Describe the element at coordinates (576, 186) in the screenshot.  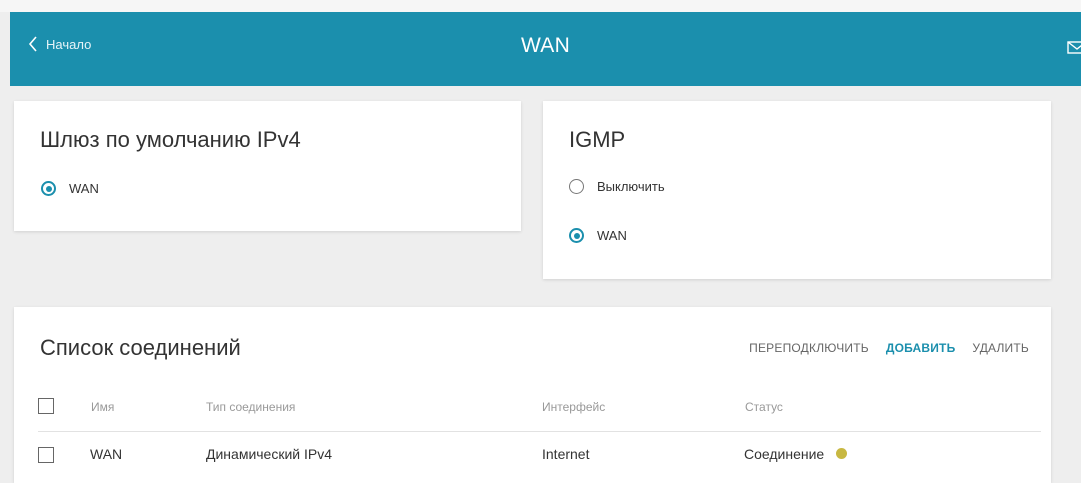
I see `radio-icon` at that location.